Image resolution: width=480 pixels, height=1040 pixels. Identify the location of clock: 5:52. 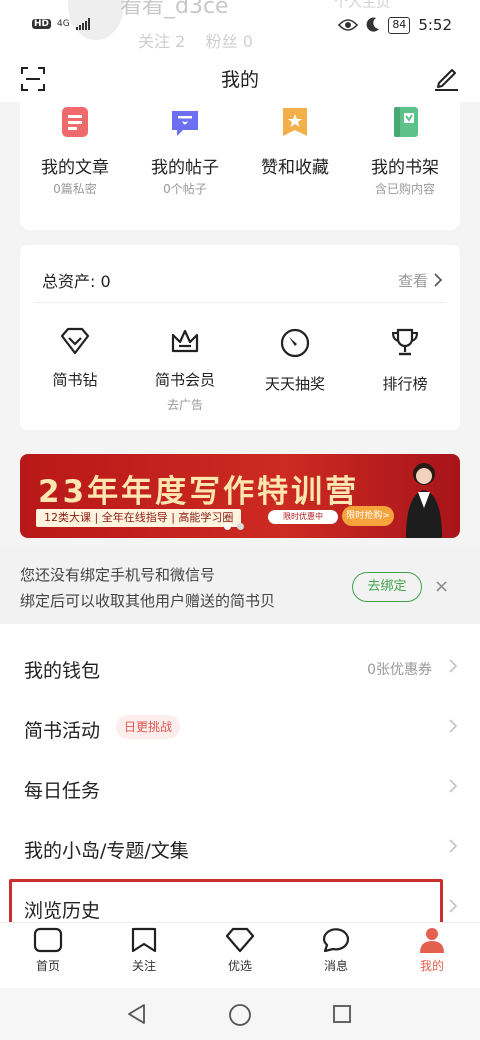
(435, 25).